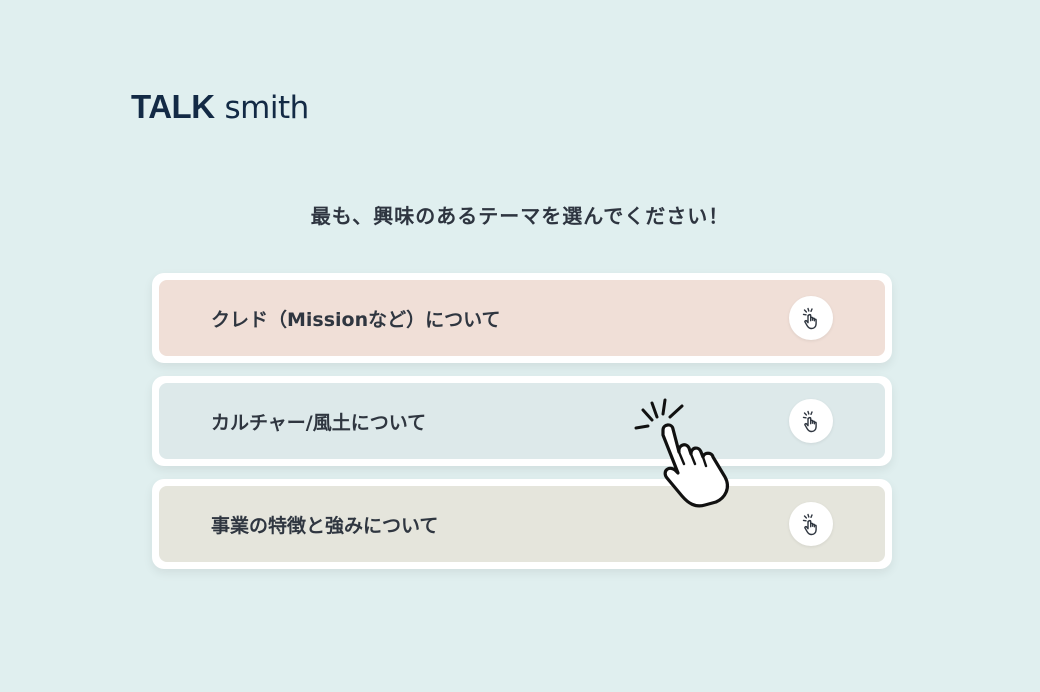 The height and width of the screenshot is (692, 1040). I want to click on theme-option-credo: クレド（Missionなど）について, so click(522, 318).